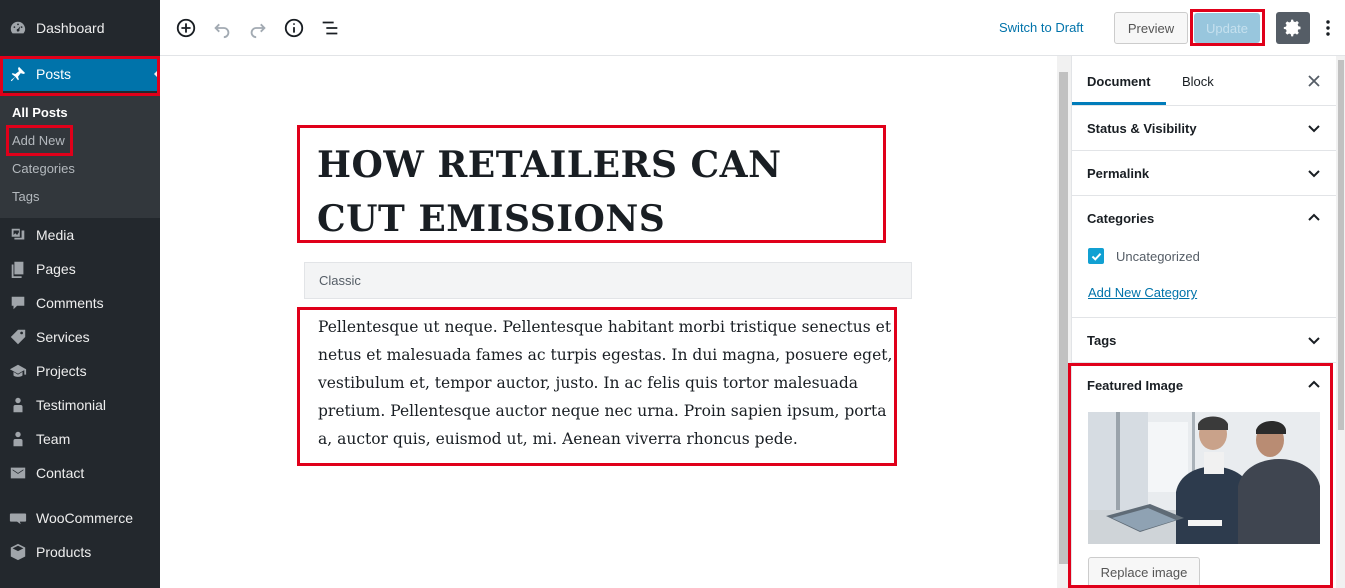 The image size is (1345, 588). Describe the element at coordinates (64, 552) in the screenshot. I see `sidebar-item-label: Products` at that location.